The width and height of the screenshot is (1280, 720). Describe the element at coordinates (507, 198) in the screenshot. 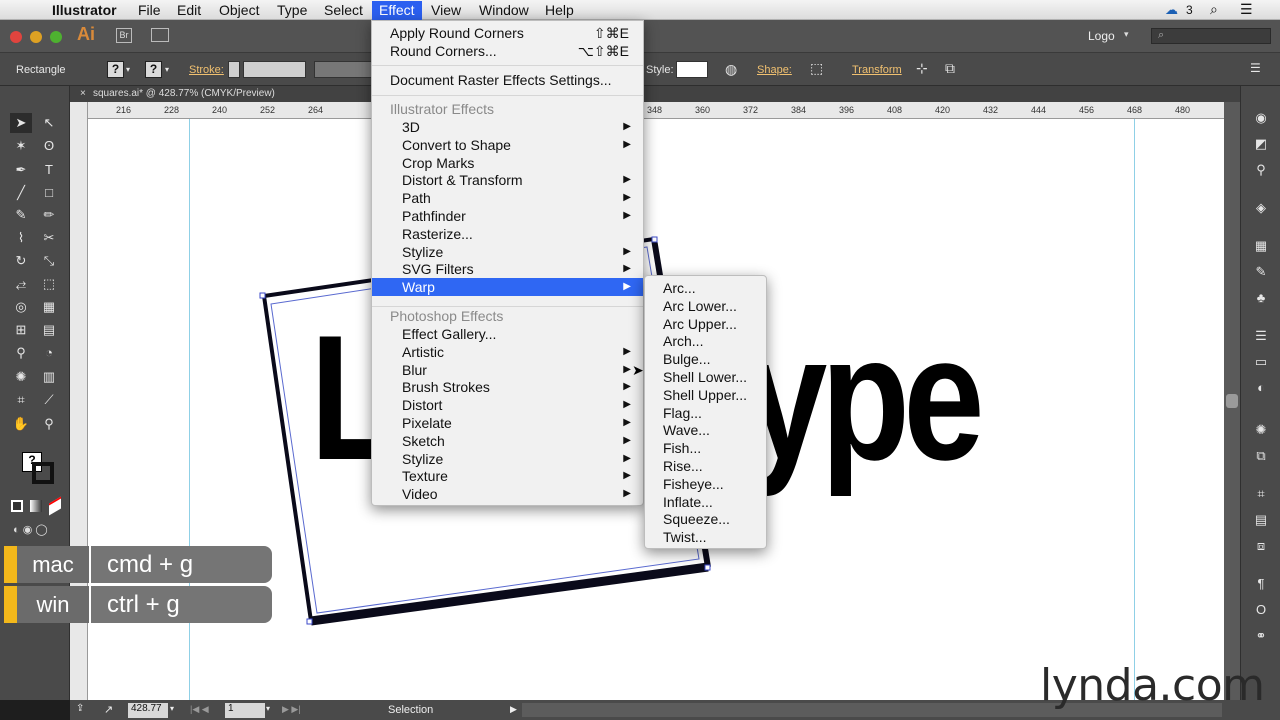

I see `illustrator-effect-item: Path ▶` at that location.